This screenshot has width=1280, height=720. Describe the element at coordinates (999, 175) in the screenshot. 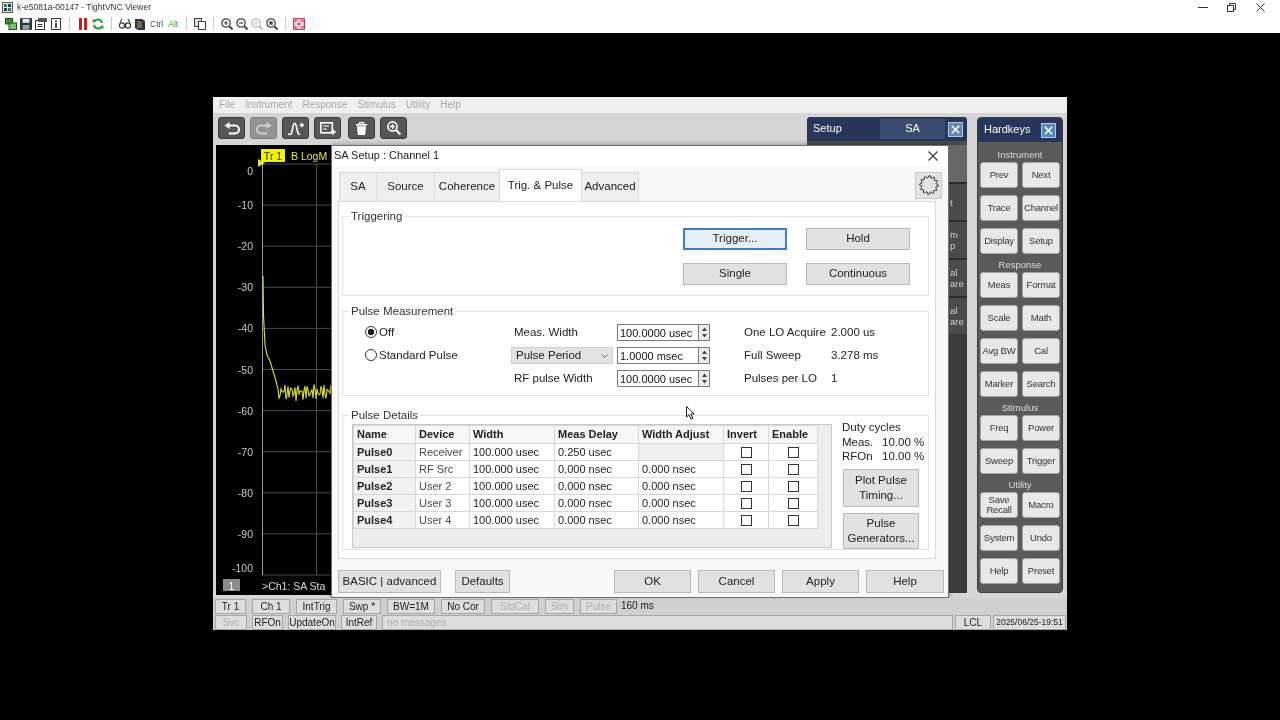

I see `hardkey-button: Prev` at that location.